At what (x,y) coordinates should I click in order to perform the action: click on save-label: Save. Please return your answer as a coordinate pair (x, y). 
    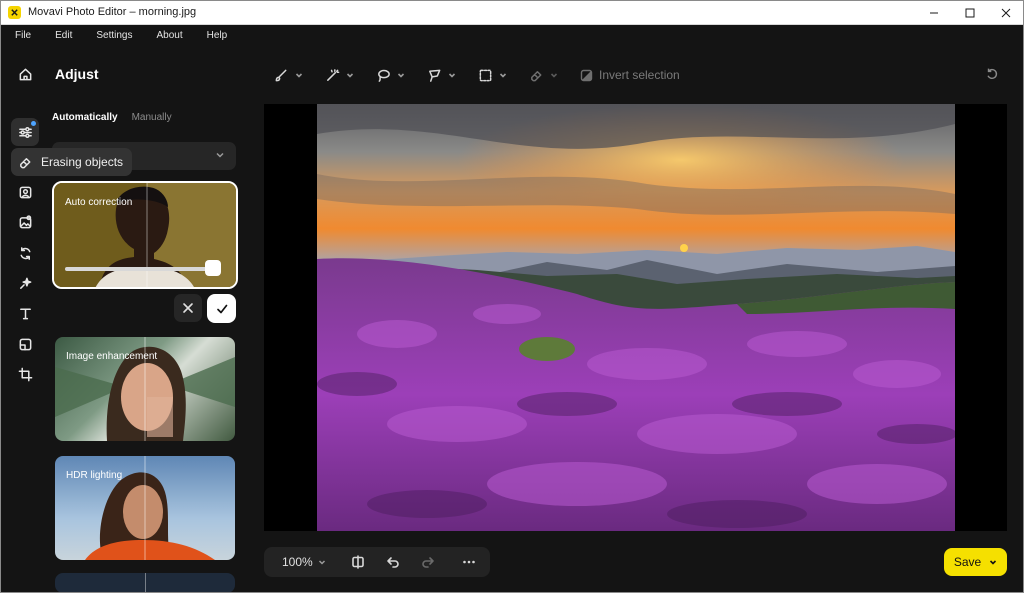
    Looking at the image, I should click on (967, 562).